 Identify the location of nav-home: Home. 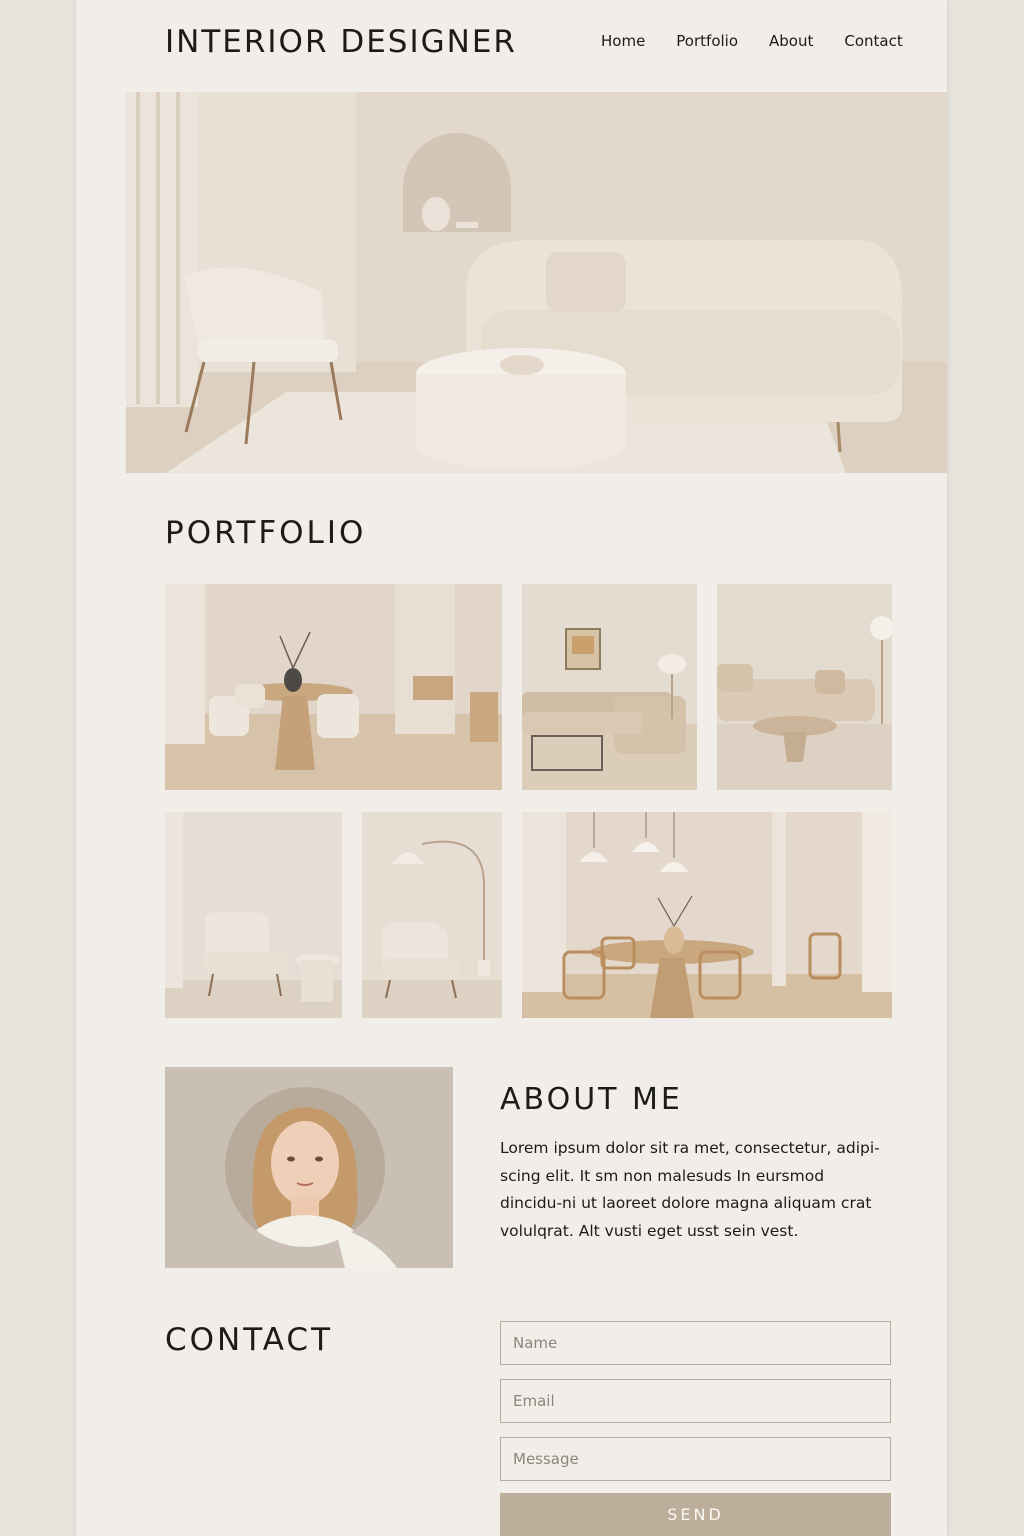
(623, 41).